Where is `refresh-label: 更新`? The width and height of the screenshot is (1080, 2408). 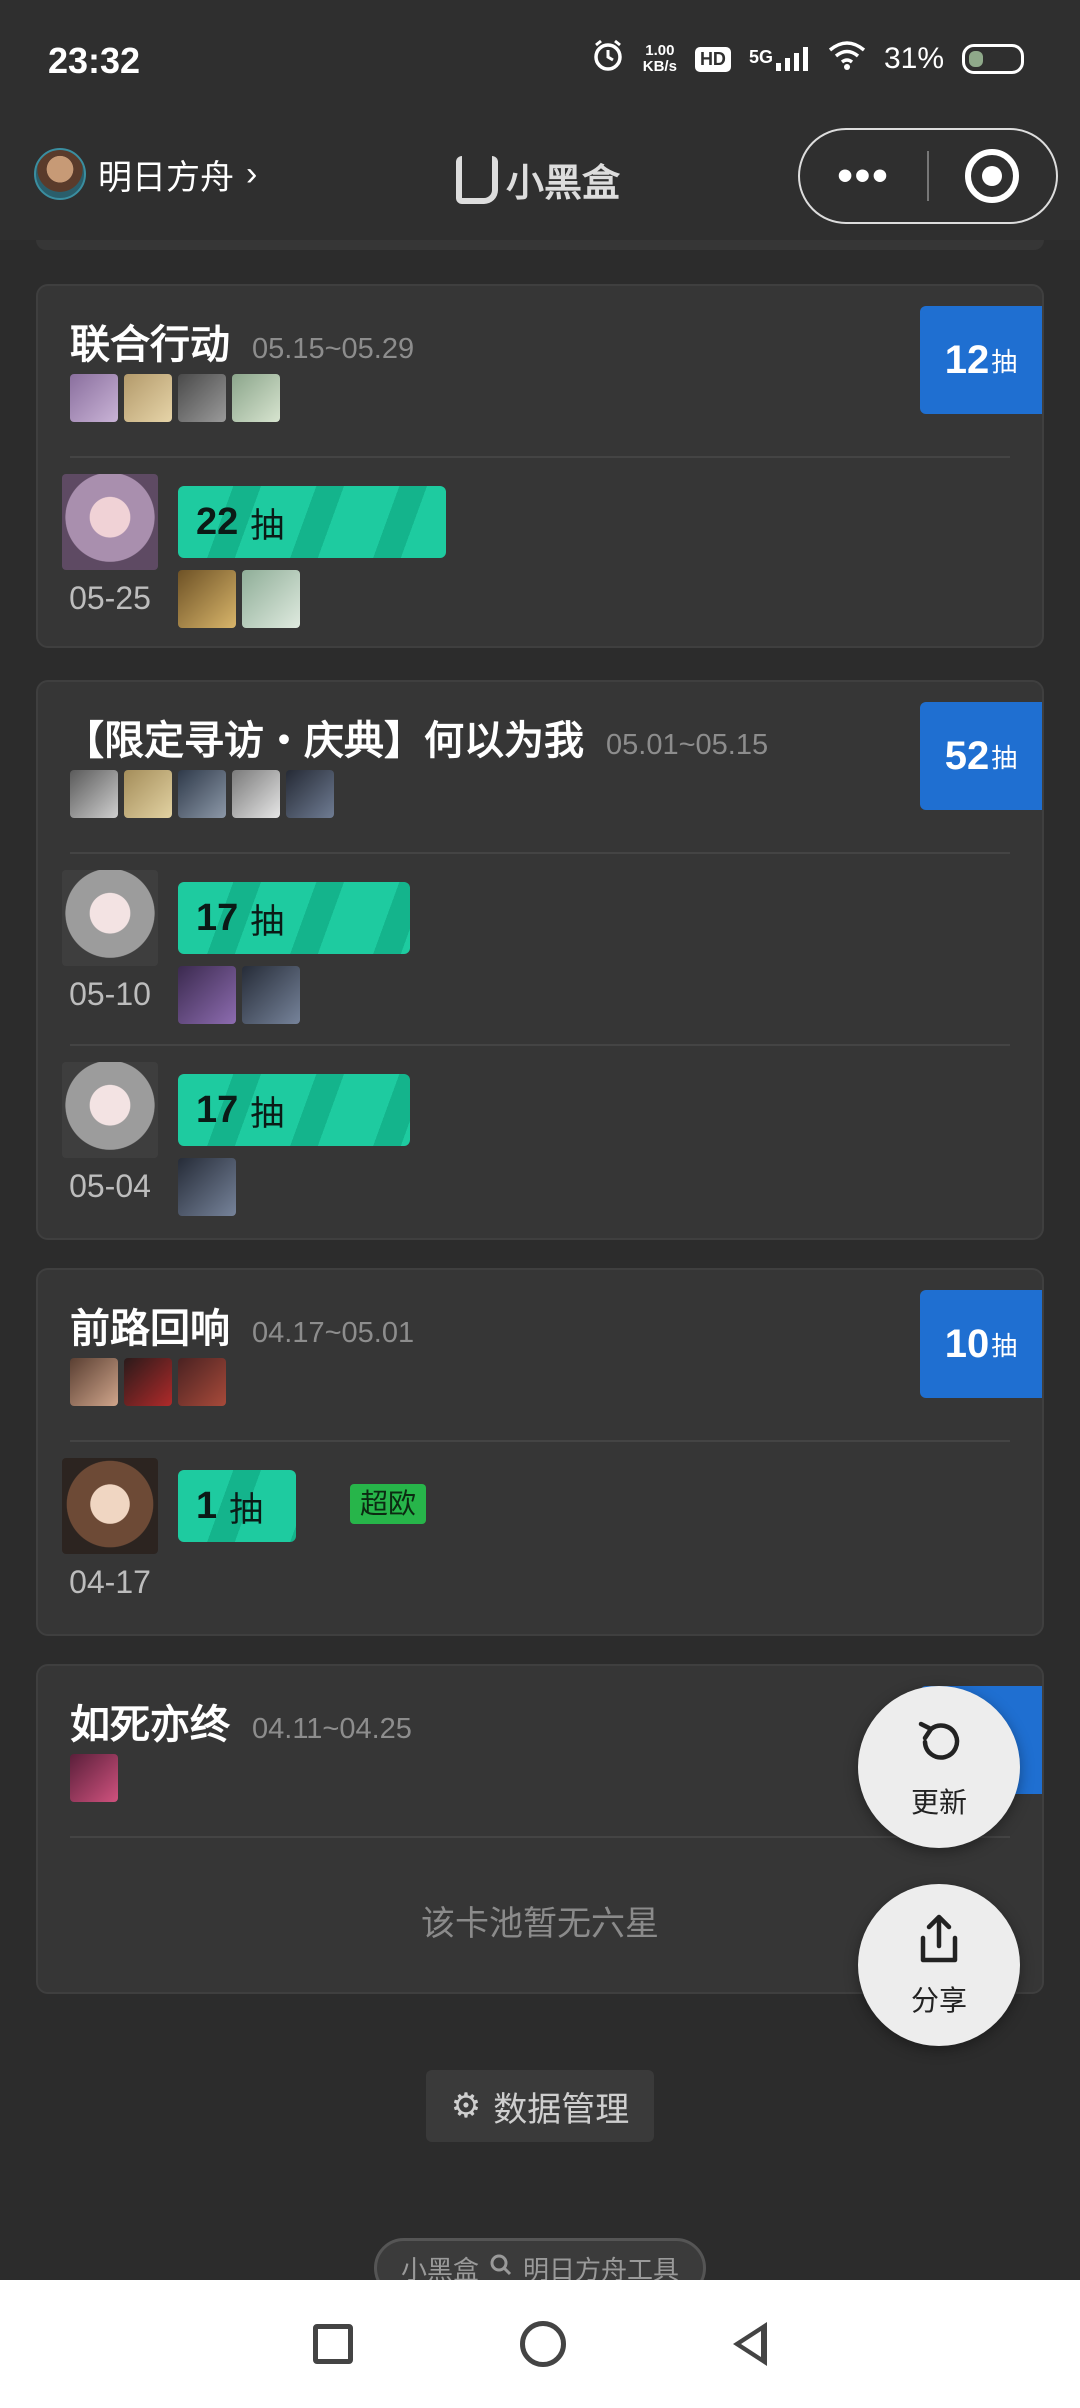
refresh-label: 更新 is located at coordinates (938, 1802).